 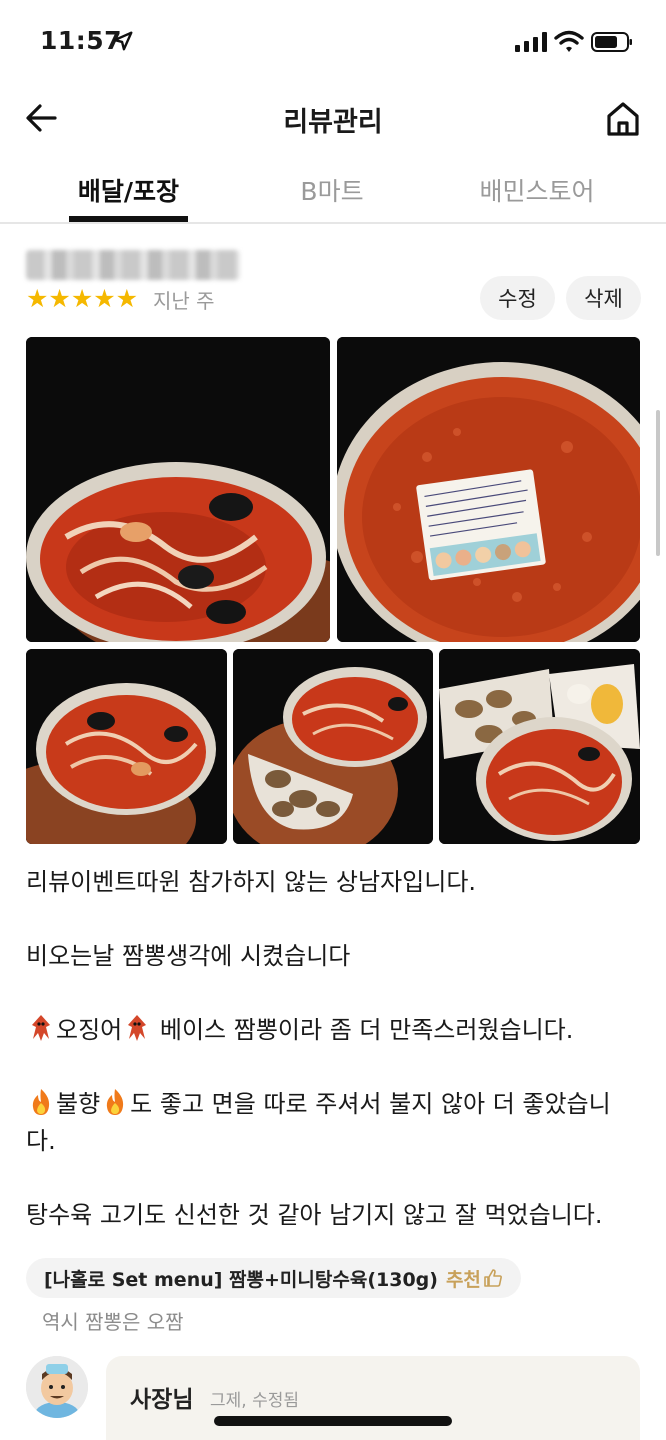 What do you see at coordinates (603, 298) in the screenshot?
I see `delete-button: 삭제` at bounding box center [603, 298].